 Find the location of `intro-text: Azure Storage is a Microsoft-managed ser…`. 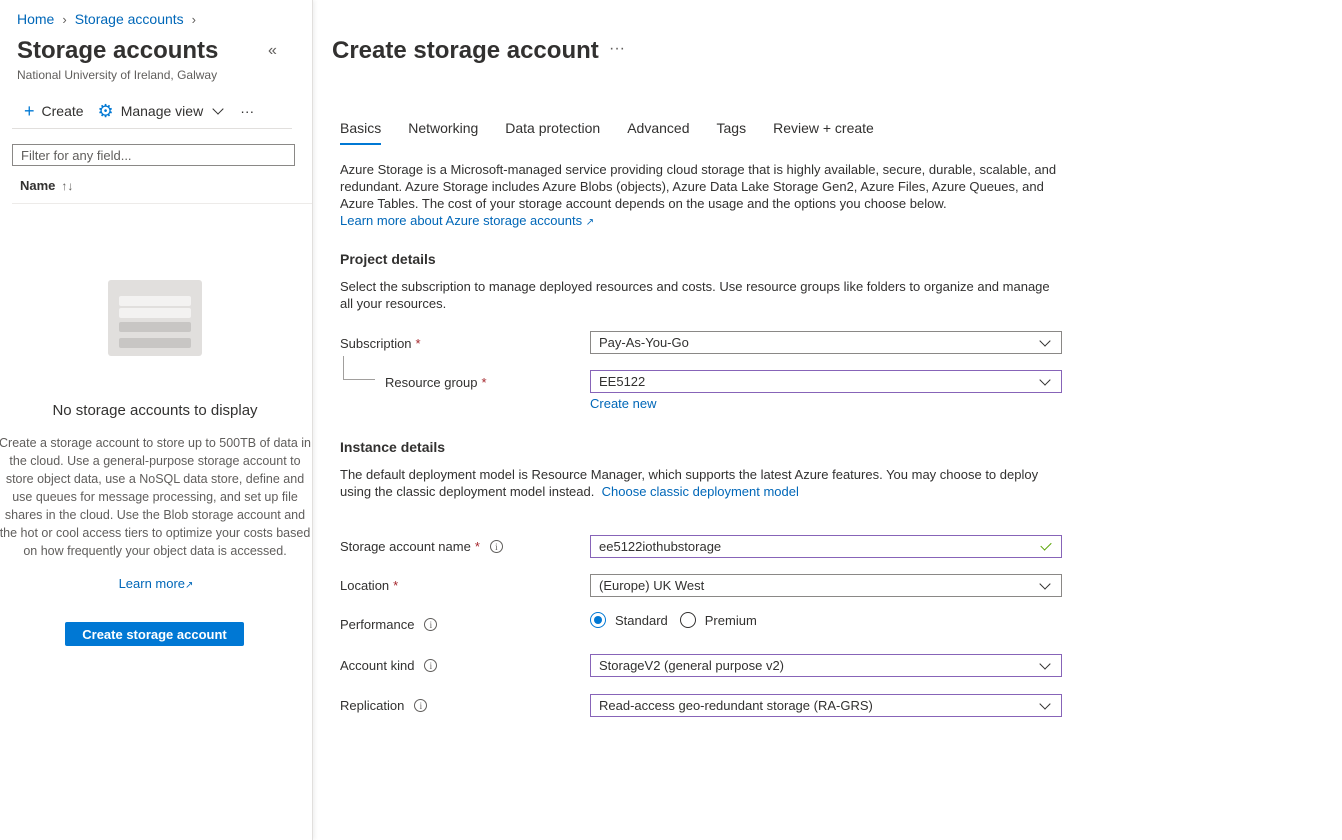

intro-text: Azure Storage is a Microsoft-managed ser… is located at coordinates (702, 196).